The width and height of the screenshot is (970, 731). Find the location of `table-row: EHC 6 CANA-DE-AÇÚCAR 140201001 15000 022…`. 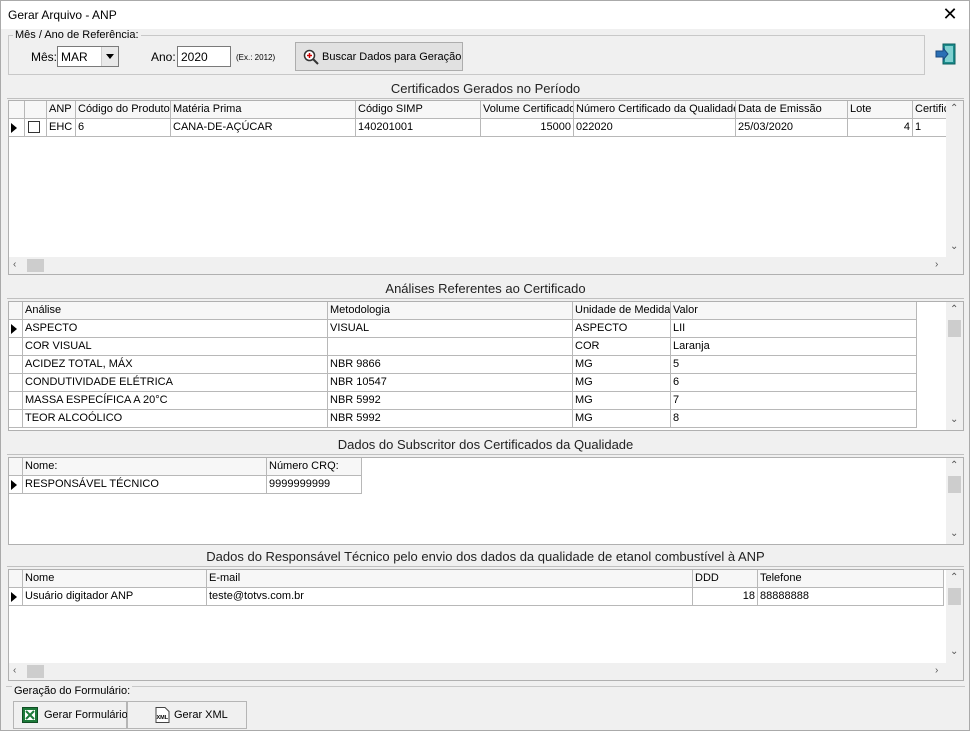

table-row: EHC 6 CANA-DE-AÇÚCAR 140201001 15000 022… is located at coordinates (478, 128).